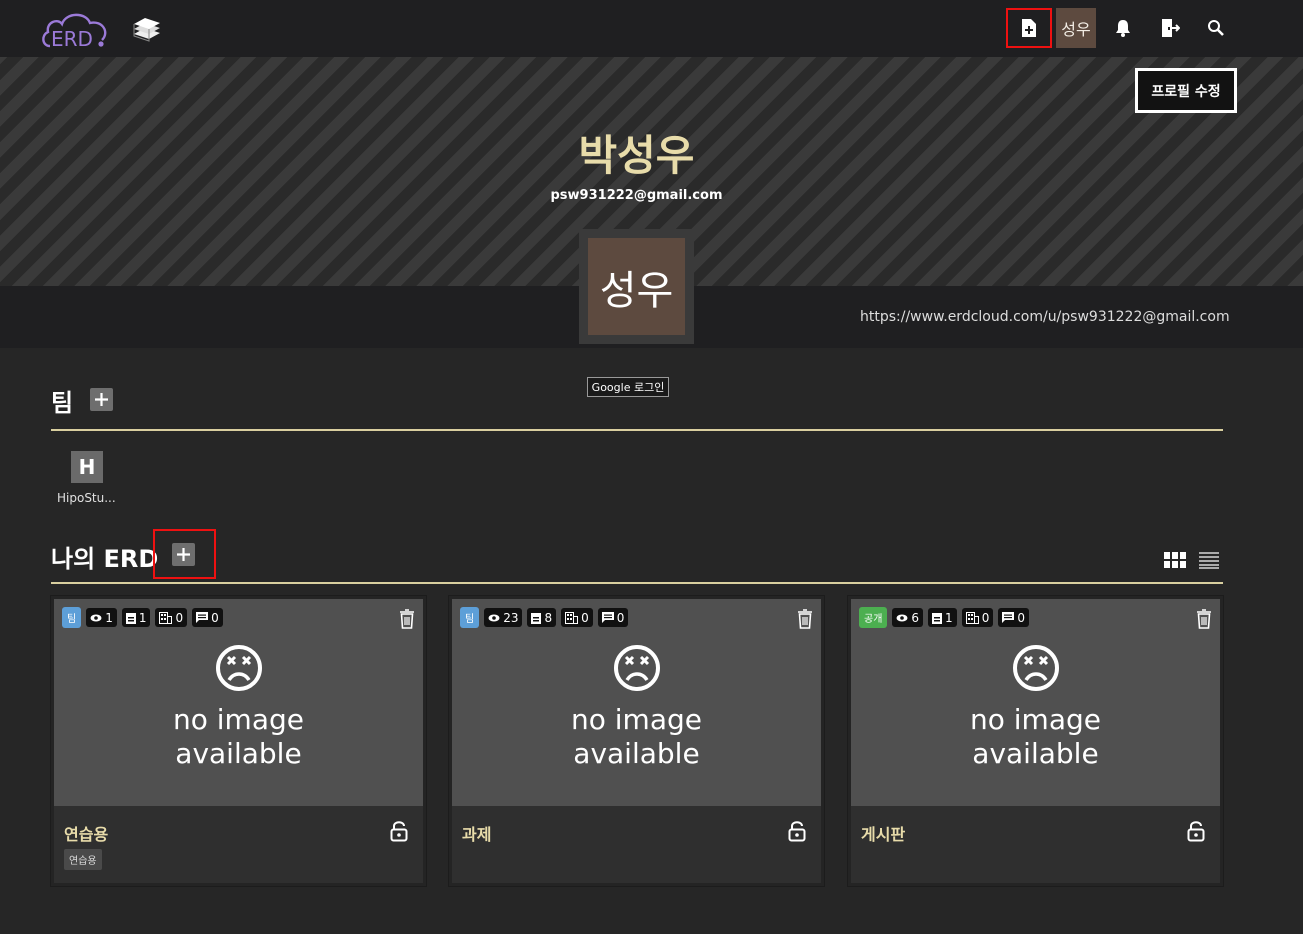  Describe the element at coordinates (637, 430) in the screenshot. I see `teams-divider` at that location.